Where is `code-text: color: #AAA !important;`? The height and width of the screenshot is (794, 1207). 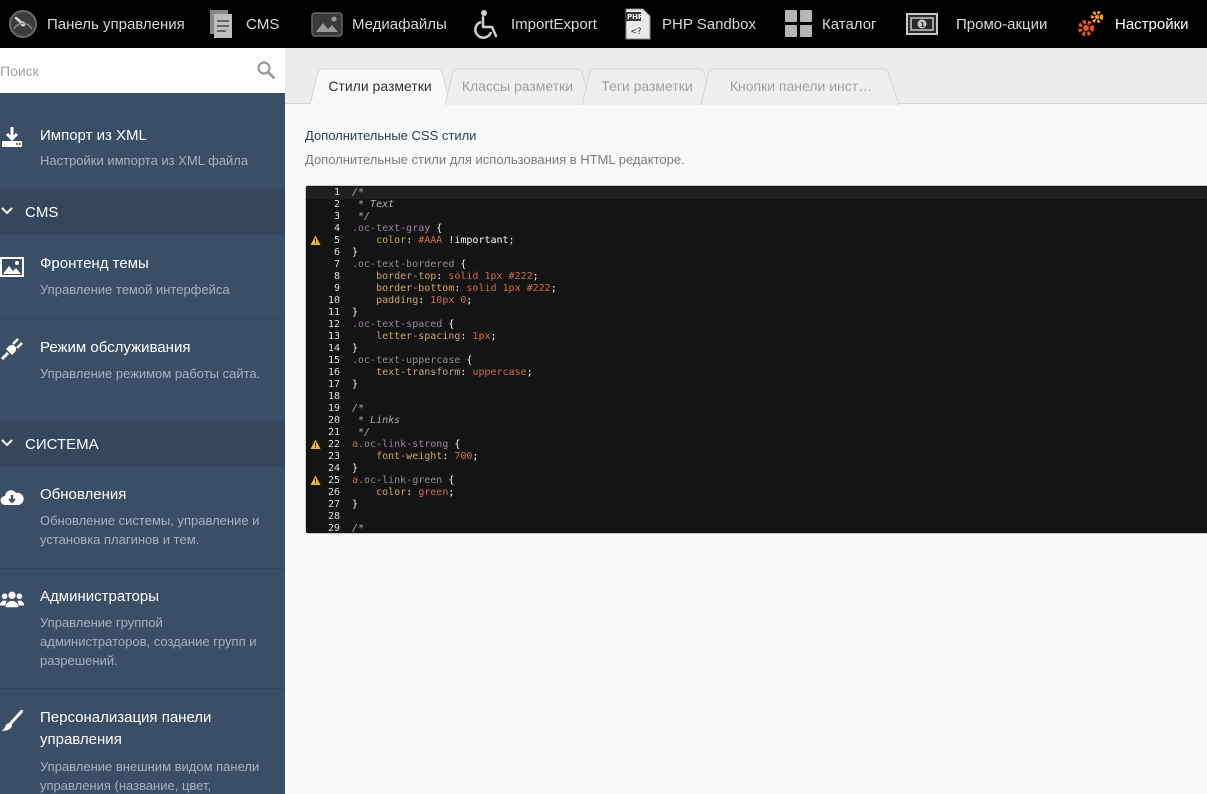
code-text: color: #AAA !important; is located at coordinates (433, 241).